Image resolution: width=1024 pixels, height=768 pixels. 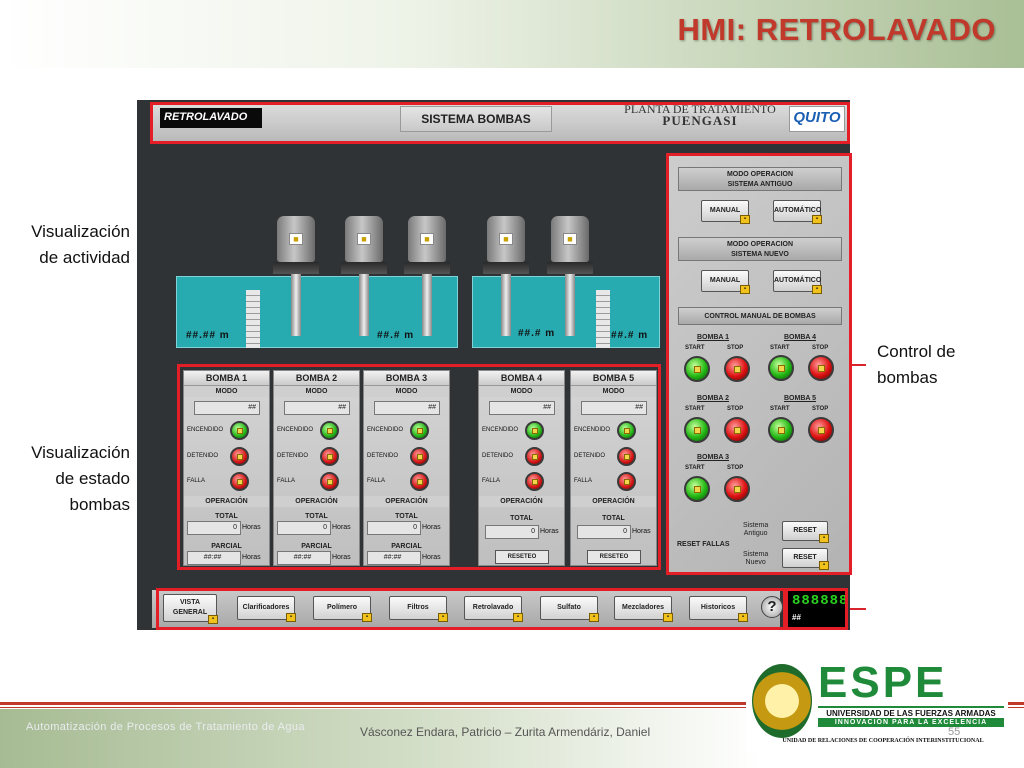 What do you see at coordinates (857, 609) in the screenshot?
I see `callout-nav-right` at bounding box center [857, 609].